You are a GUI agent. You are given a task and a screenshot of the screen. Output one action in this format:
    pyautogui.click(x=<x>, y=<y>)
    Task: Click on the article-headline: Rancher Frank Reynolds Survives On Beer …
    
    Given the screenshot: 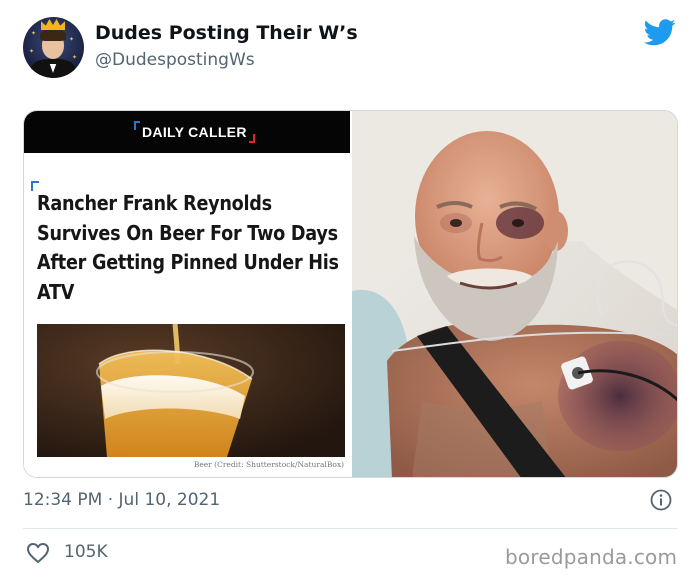 What is the action you would take?
    pyautogui.click(x=188, y=247)
    